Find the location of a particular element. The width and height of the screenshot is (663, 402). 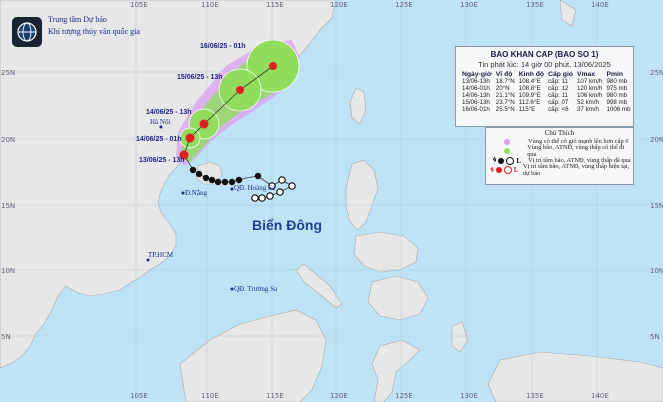

latitude-label: 25N is located at coordinates (8, 73).